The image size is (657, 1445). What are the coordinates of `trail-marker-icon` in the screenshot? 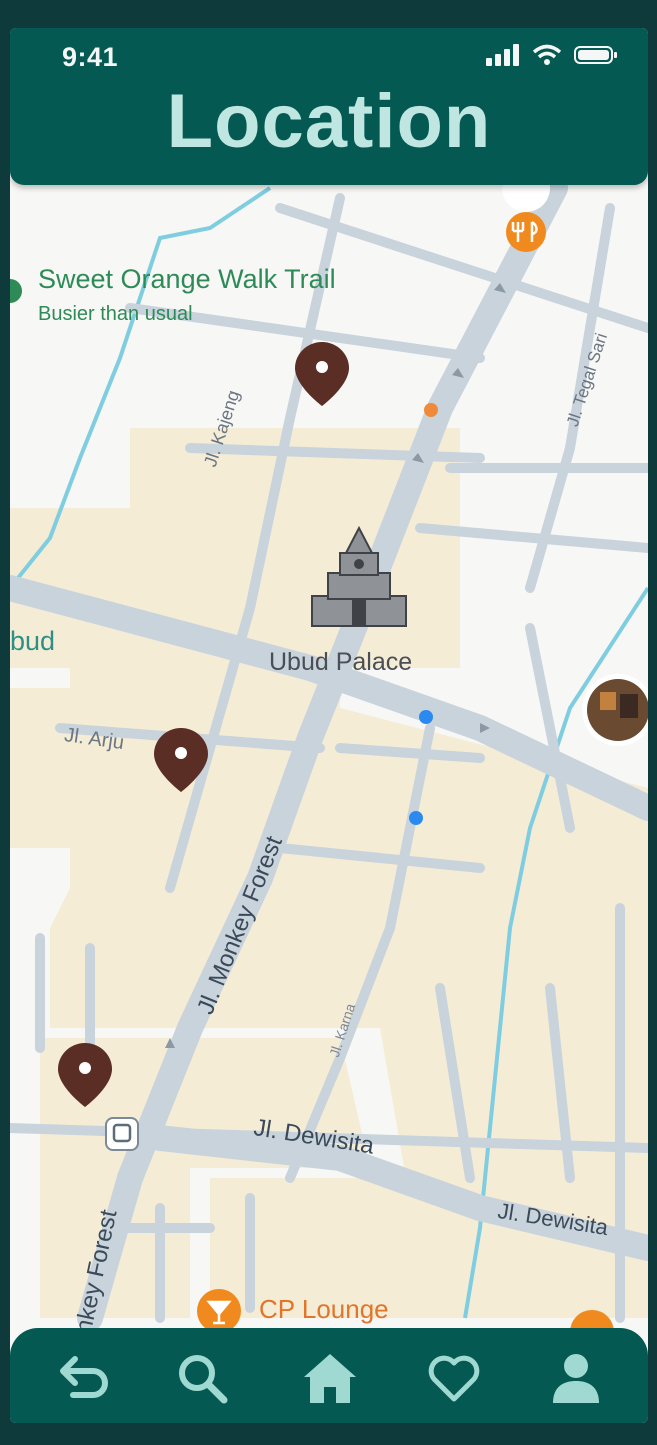 It's located at (16, 291).